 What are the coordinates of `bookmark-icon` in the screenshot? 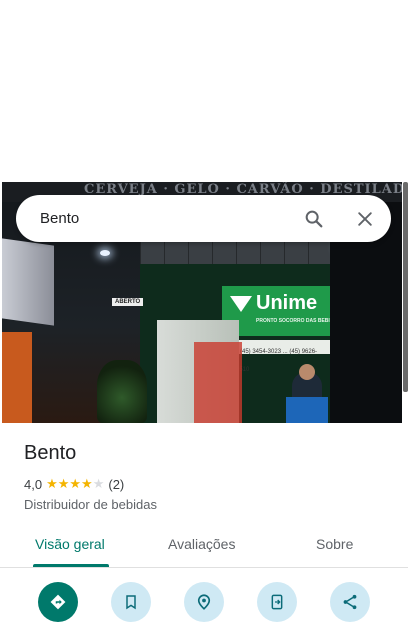 It's located at (131, 602).